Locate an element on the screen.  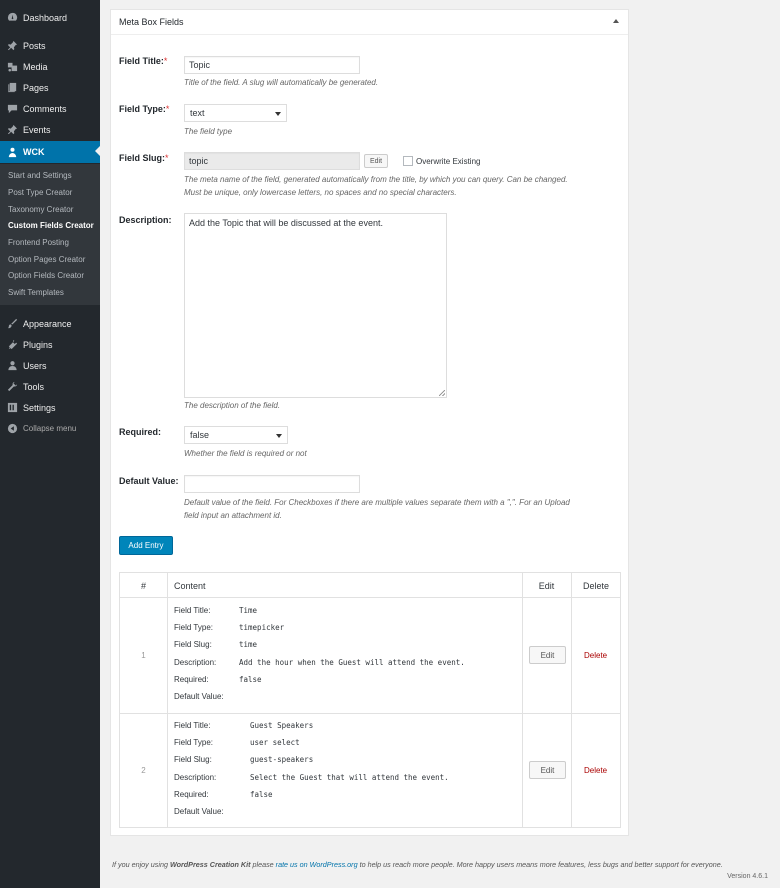
field-slug-input: topic is located at coordinates (272, 161).